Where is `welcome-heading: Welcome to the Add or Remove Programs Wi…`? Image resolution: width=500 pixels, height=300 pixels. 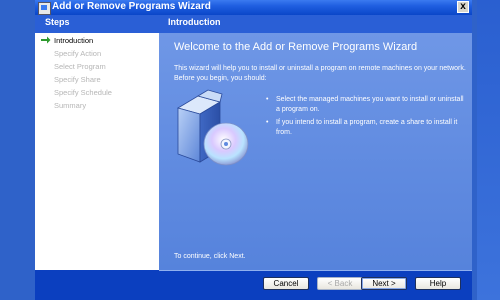
welcome-heading: Welcome to the Add or Remove Programs Wi… is located at coordinates (296, 47).